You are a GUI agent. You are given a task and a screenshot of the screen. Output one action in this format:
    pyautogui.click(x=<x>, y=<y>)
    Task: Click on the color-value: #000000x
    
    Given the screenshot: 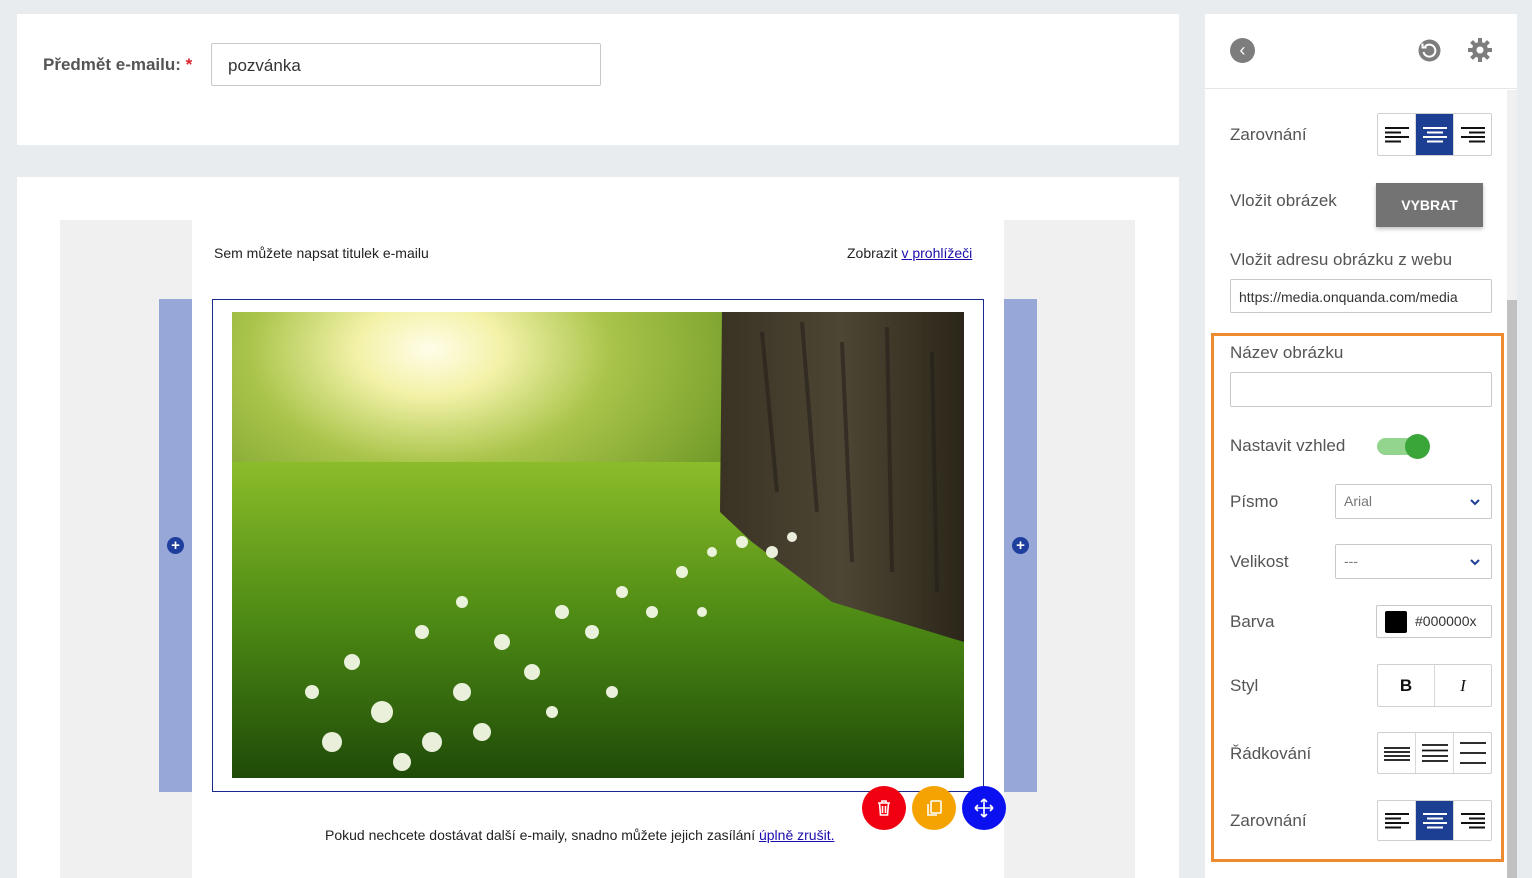 What is the action you would take?
    pyautogui.click(x=1446, y=621)
    